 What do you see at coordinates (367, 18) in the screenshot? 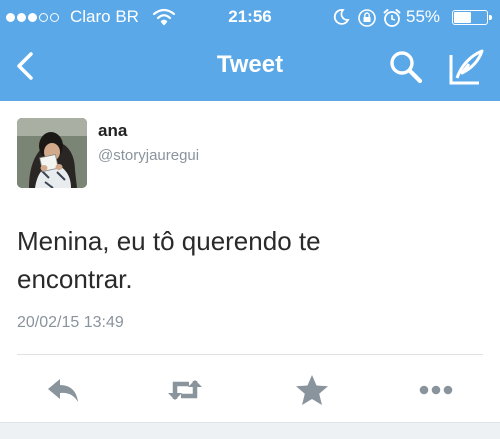
I see `orientation-lock-icon` at bounding box center [367, 18].